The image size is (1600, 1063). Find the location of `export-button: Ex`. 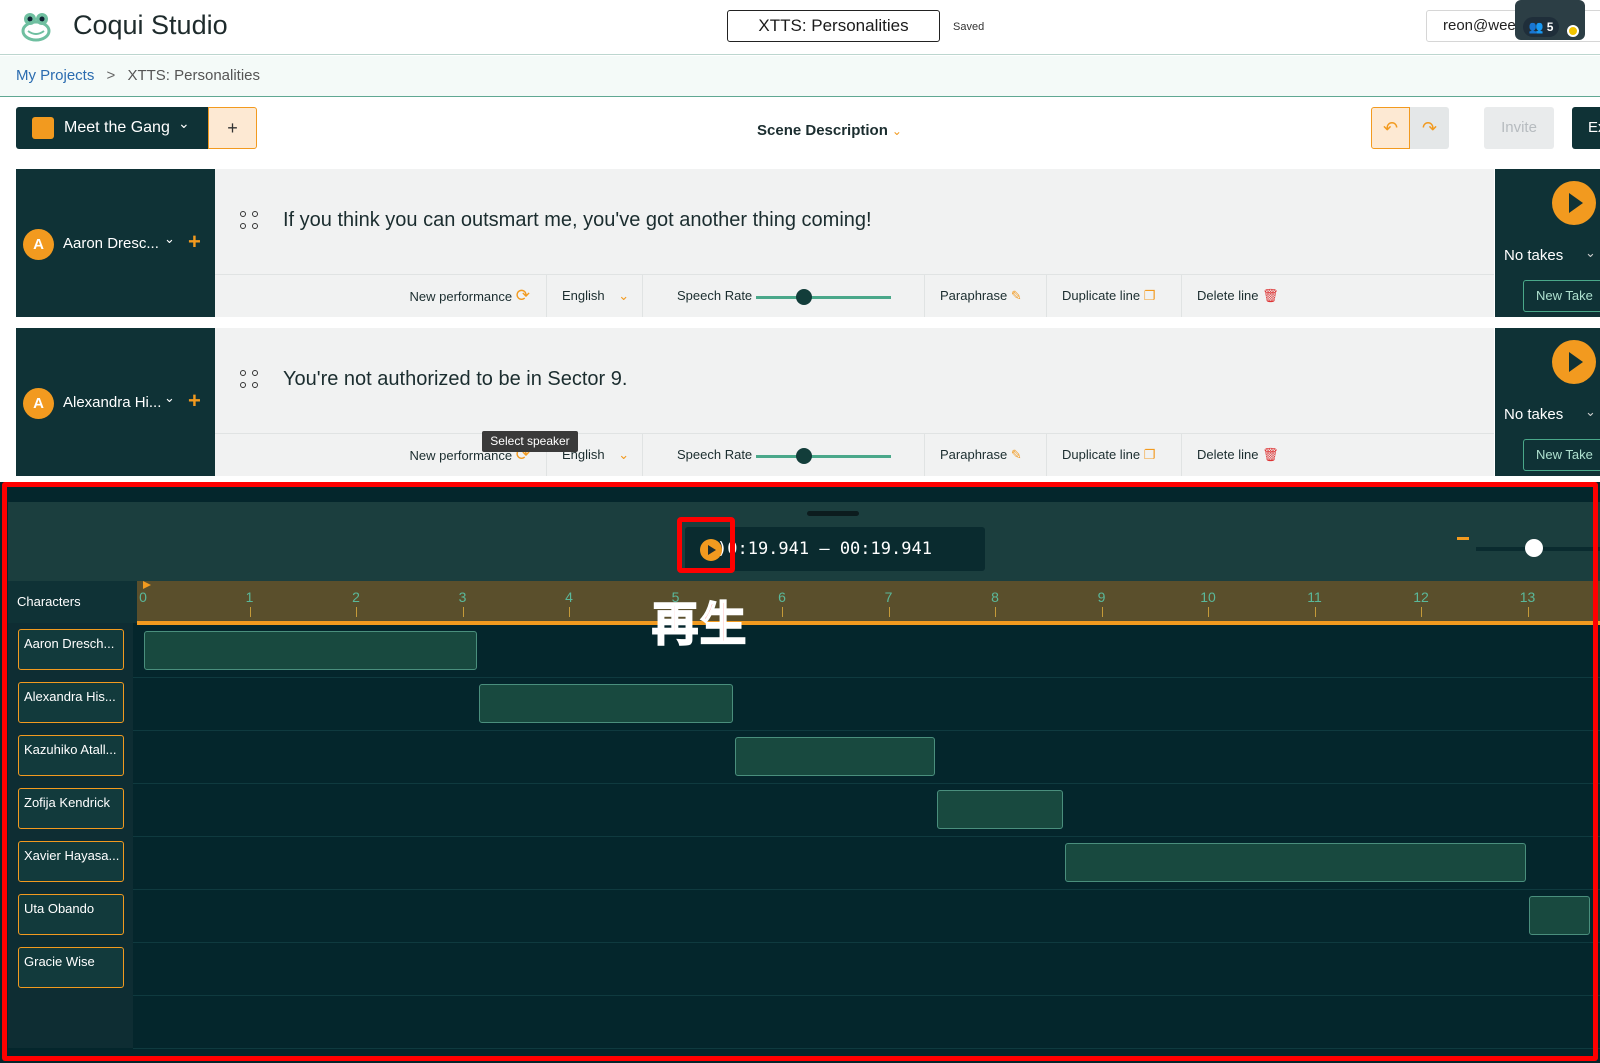

export-button: Ex is located at coordinates (1586, 128).